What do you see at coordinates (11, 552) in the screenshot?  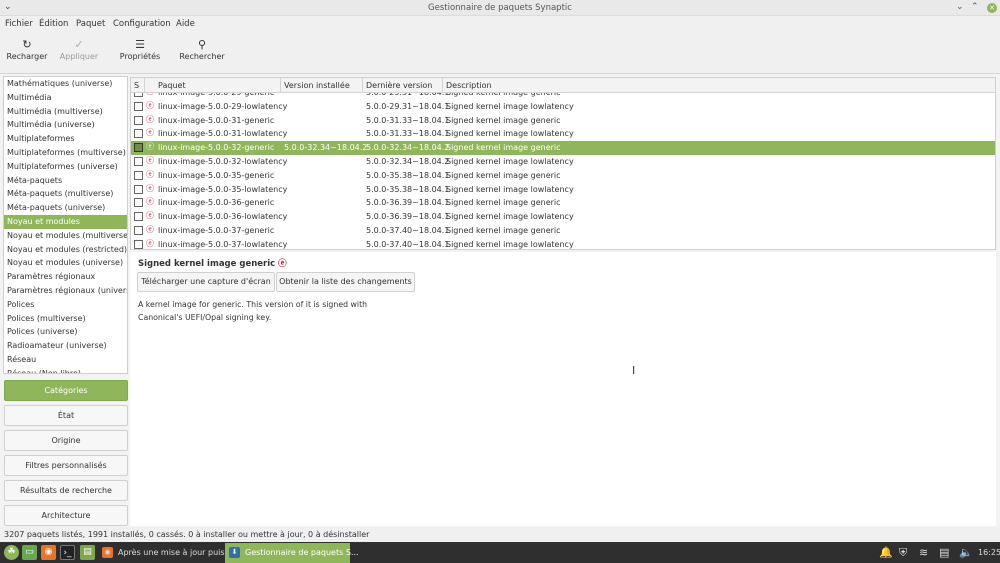 I see `mint-menu-icon: ☘` at bounding box center [11, 552].